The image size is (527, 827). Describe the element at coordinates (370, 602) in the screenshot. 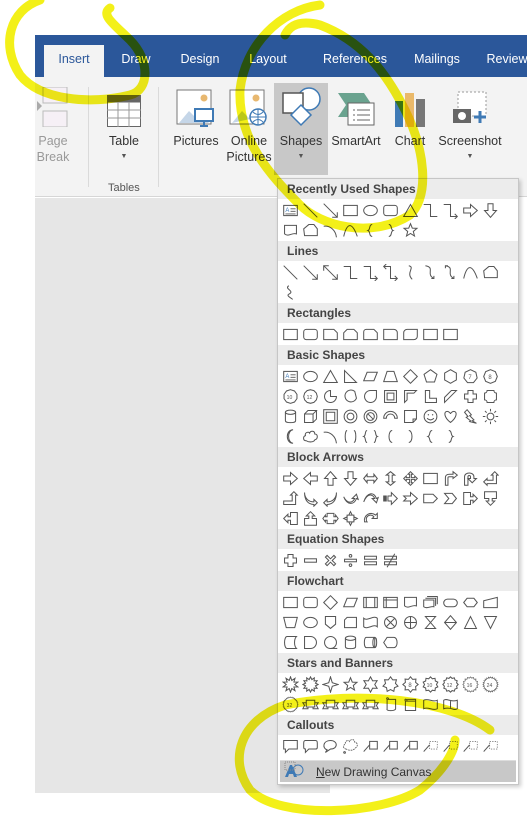

I see `shape-predefined-button` at that location.